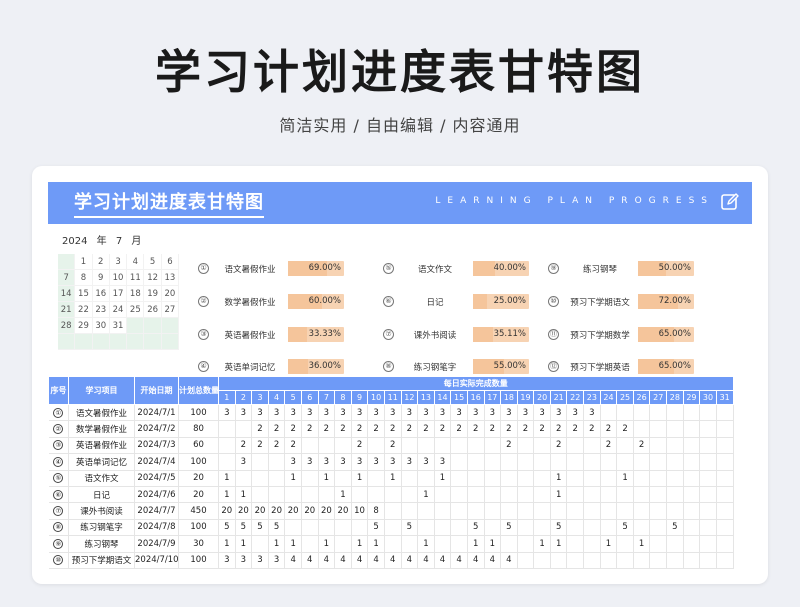 The width and height of the screenshot is (800, 607). What do you see at coordinates (198, 528) in the screenshot?
I see `row-total: 100` at bounding box center [198, 528].